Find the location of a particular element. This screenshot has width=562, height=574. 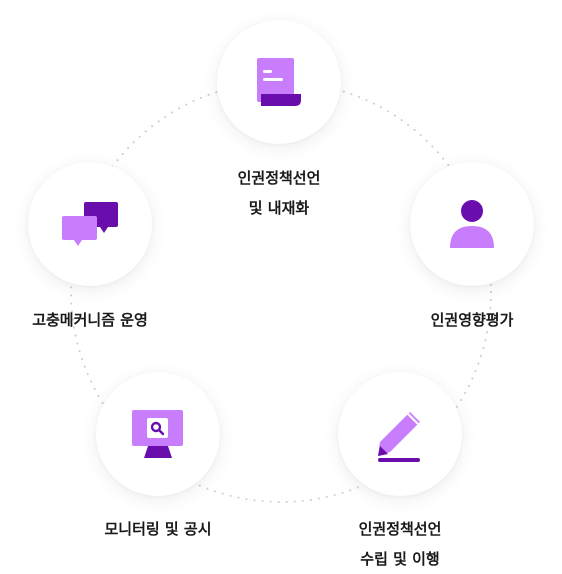

person-icon is located at coordinates (472, 224).